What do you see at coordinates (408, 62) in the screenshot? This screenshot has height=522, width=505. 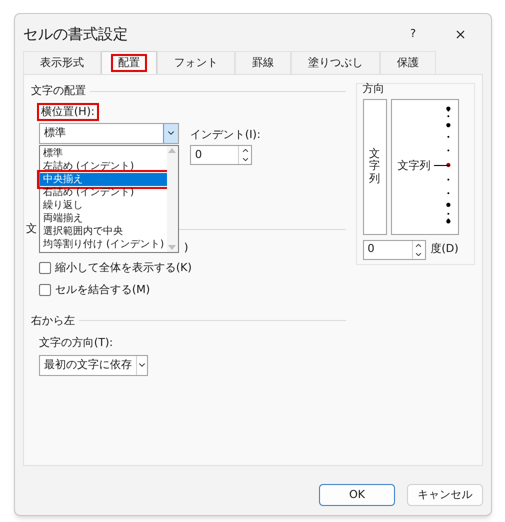 I see `tab: 保護` at bounding box center [408, 62].